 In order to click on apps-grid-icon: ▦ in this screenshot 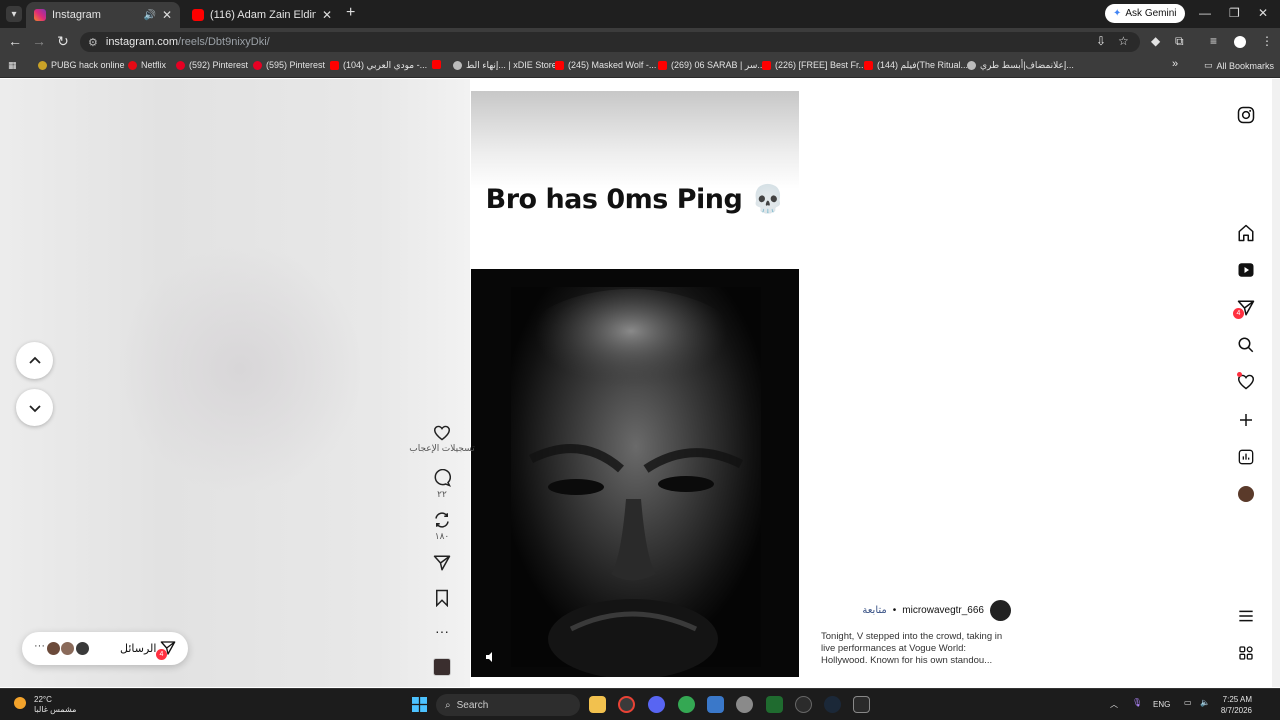, I will do `click(12, 65)`.